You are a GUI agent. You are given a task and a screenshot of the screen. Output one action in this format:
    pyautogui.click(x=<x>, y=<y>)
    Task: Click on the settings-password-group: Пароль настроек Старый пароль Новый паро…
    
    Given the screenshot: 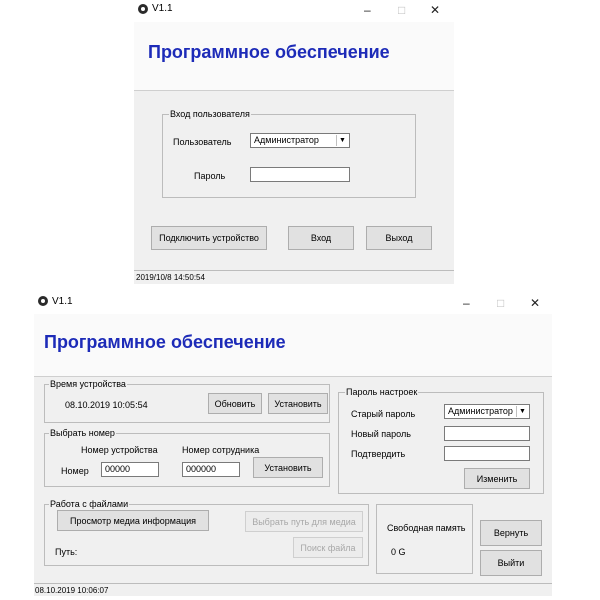 What is the action you would take?
    pyautogui.click(x=441, y=440)
    